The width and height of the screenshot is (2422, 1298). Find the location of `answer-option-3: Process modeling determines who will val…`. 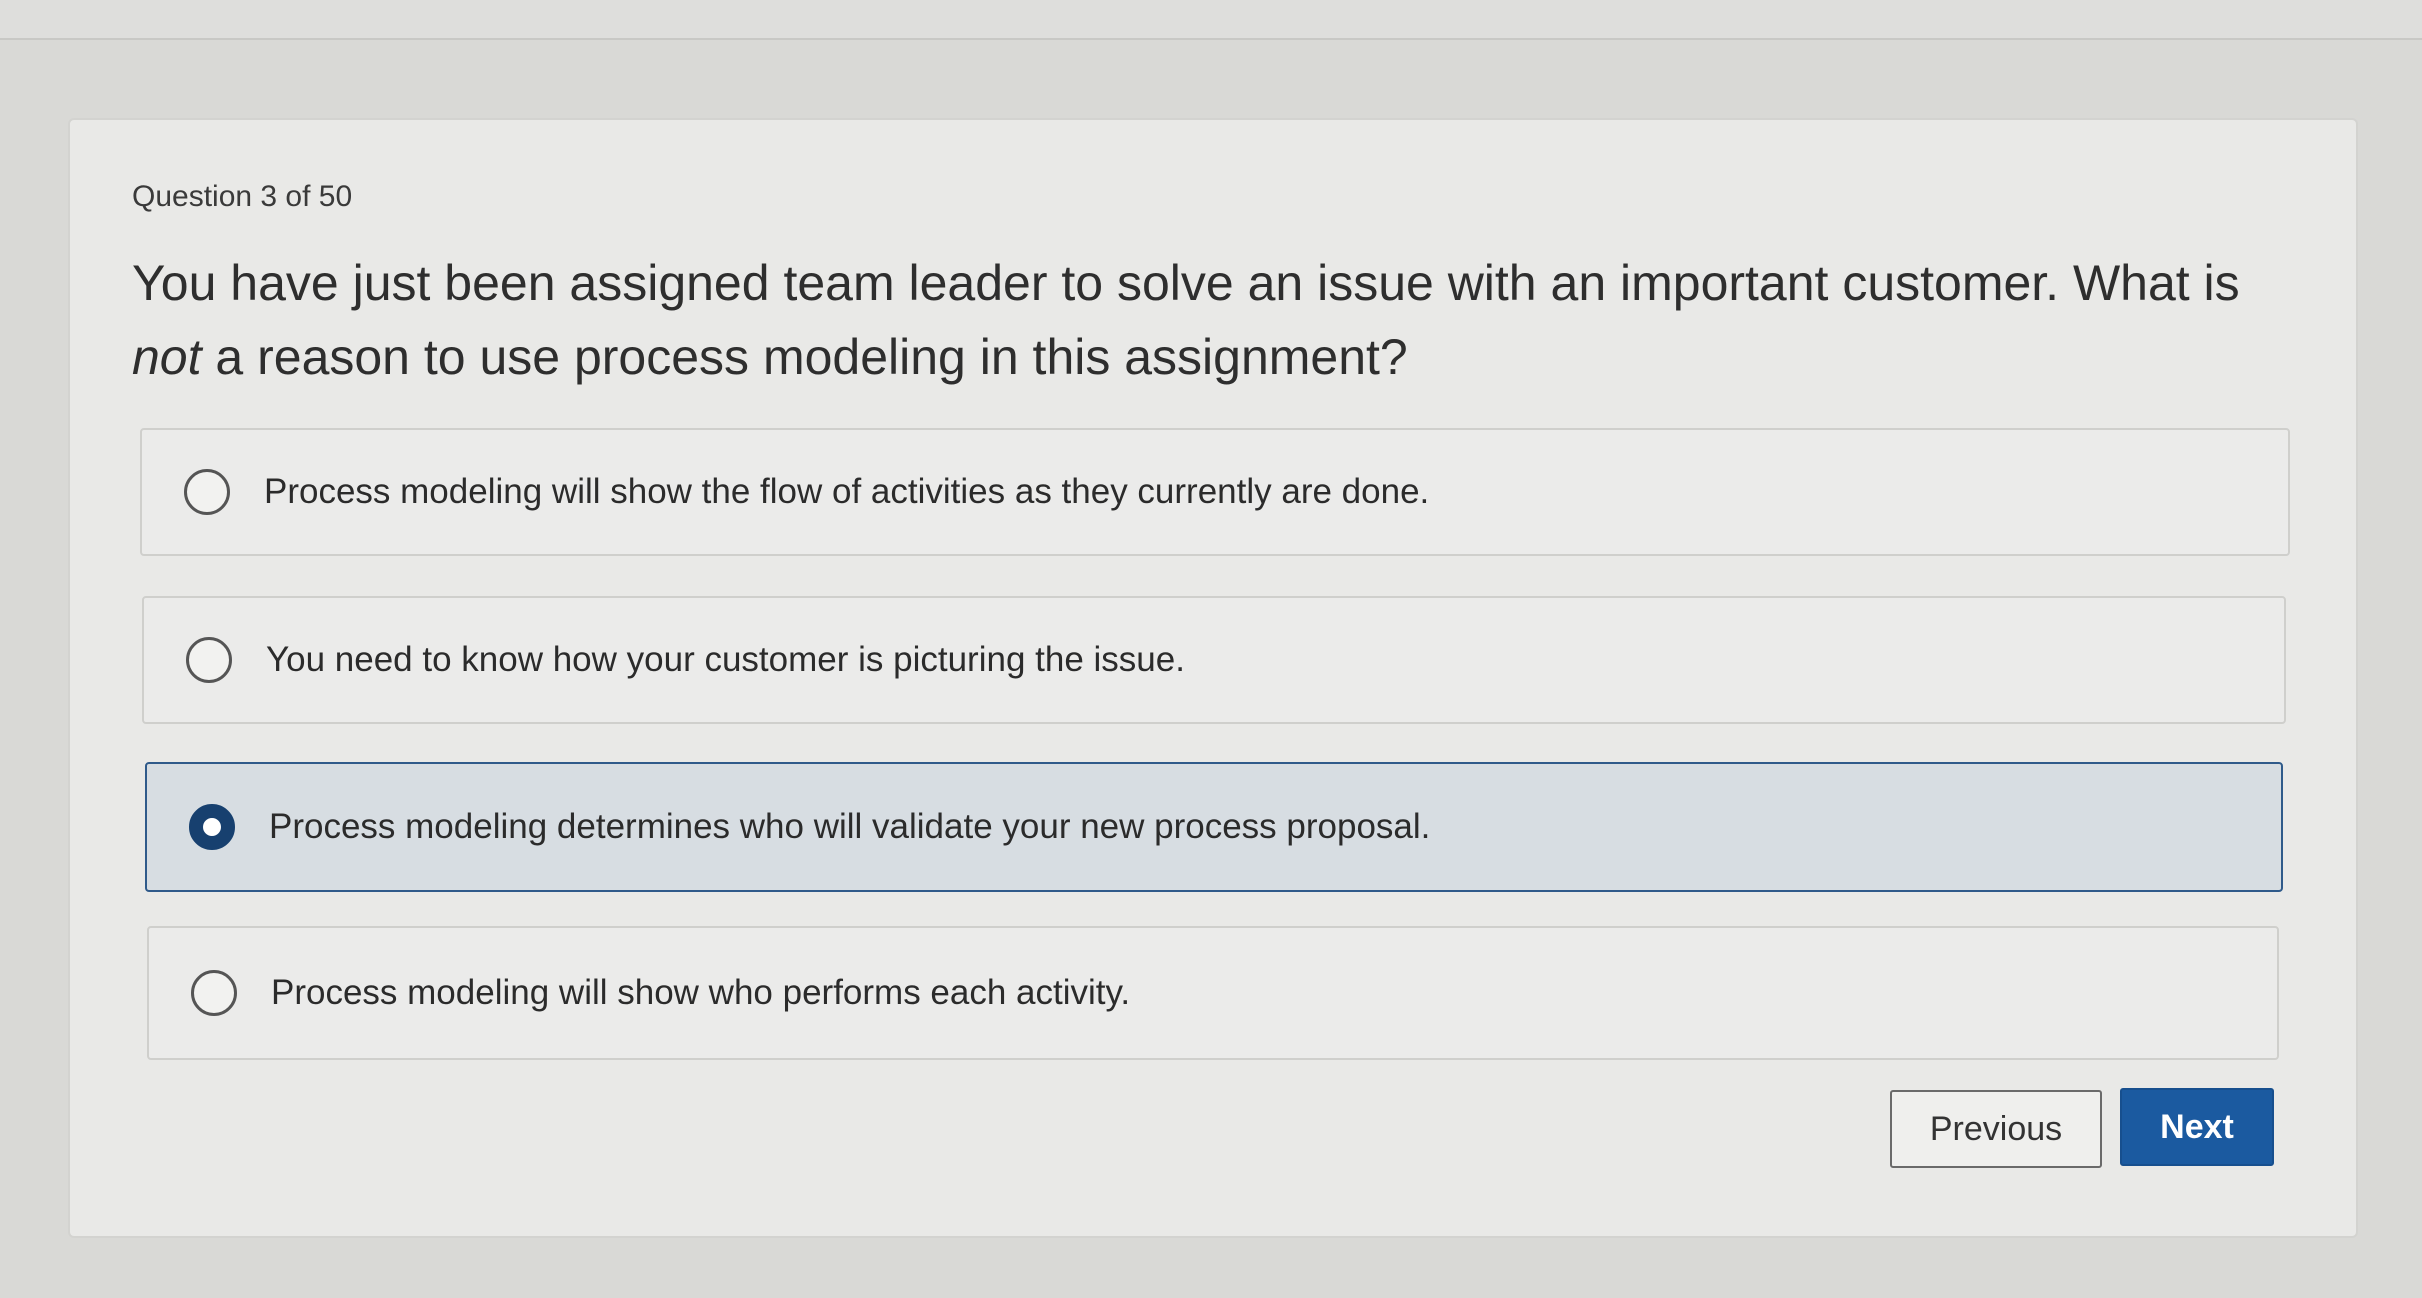

answer-option-3: Process modeling determines who will val… is located at coordinates (1214, 827).